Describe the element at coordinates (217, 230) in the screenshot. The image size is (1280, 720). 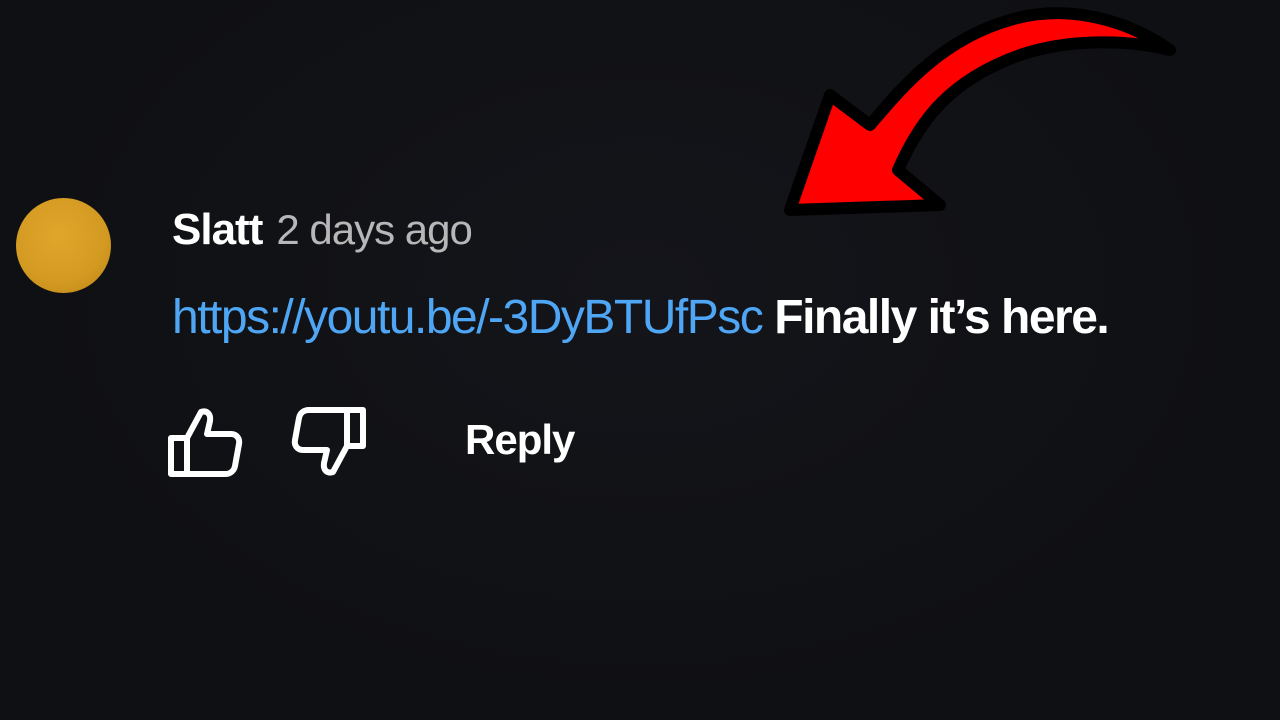
I see `author-name: Slatt` at that location.